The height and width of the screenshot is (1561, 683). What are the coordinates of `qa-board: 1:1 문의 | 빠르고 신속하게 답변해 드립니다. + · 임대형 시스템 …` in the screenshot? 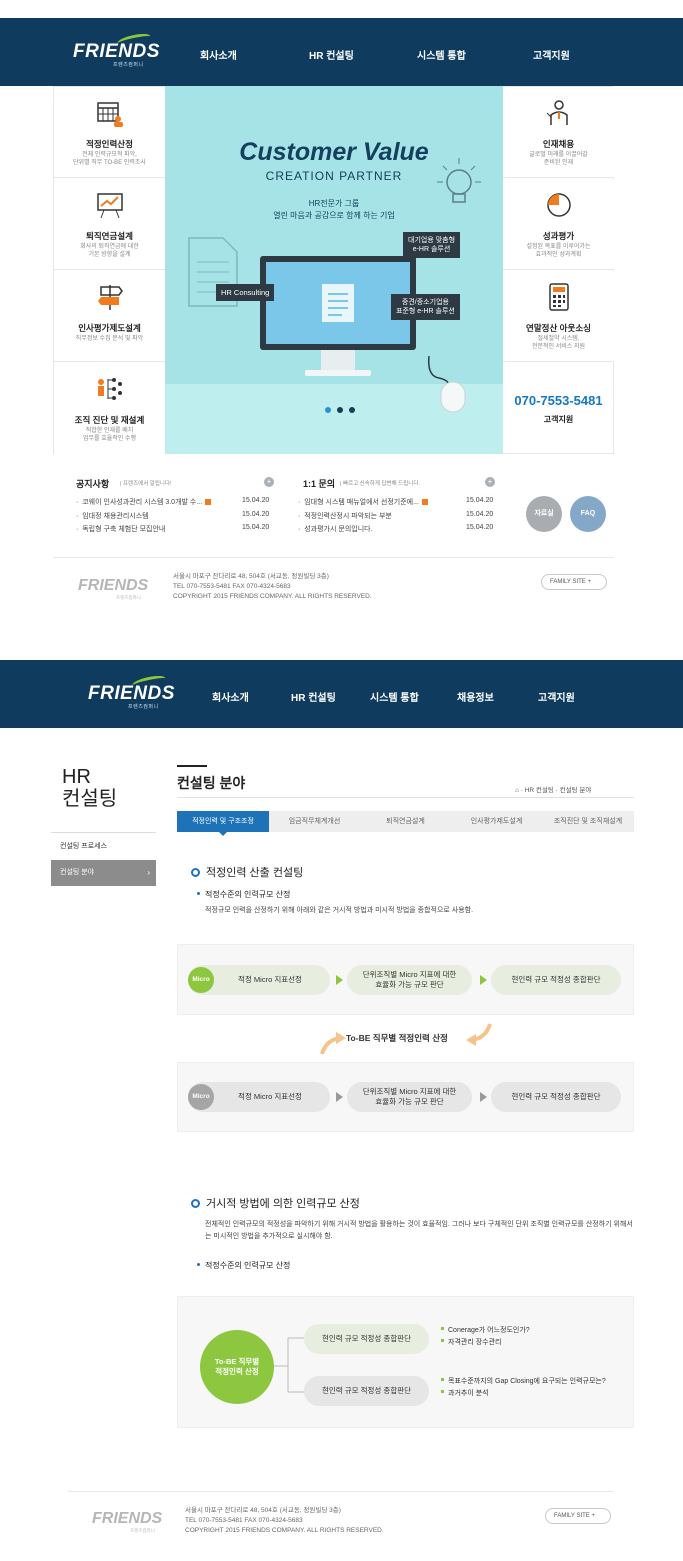 It's located at (396, 507).